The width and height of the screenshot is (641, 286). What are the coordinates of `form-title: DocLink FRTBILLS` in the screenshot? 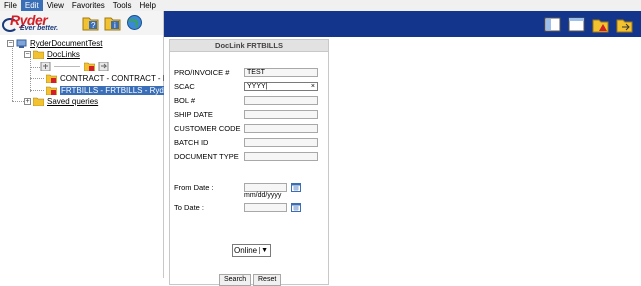 It's located at (249, 46).